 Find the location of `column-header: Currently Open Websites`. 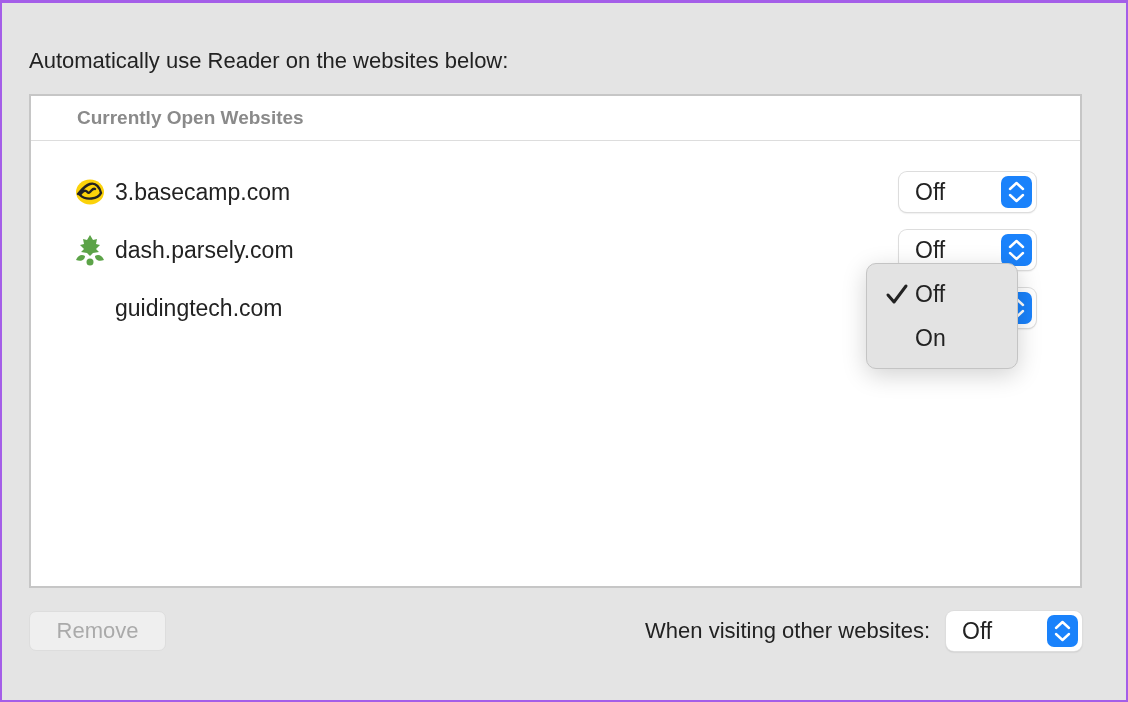

column-header: Currently Open Websites is located at coordinates (555, 118).